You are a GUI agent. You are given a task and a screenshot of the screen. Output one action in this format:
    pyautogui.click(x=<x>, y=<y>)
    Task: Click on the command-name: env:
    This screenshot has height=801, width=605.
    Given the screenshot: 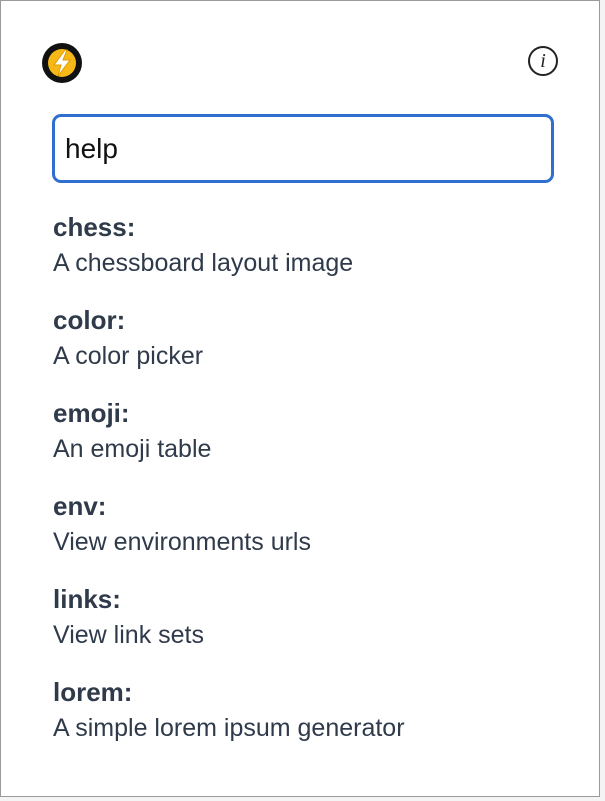 What is the action you would take?
    pyautogui.click(x=80, y=506)
    